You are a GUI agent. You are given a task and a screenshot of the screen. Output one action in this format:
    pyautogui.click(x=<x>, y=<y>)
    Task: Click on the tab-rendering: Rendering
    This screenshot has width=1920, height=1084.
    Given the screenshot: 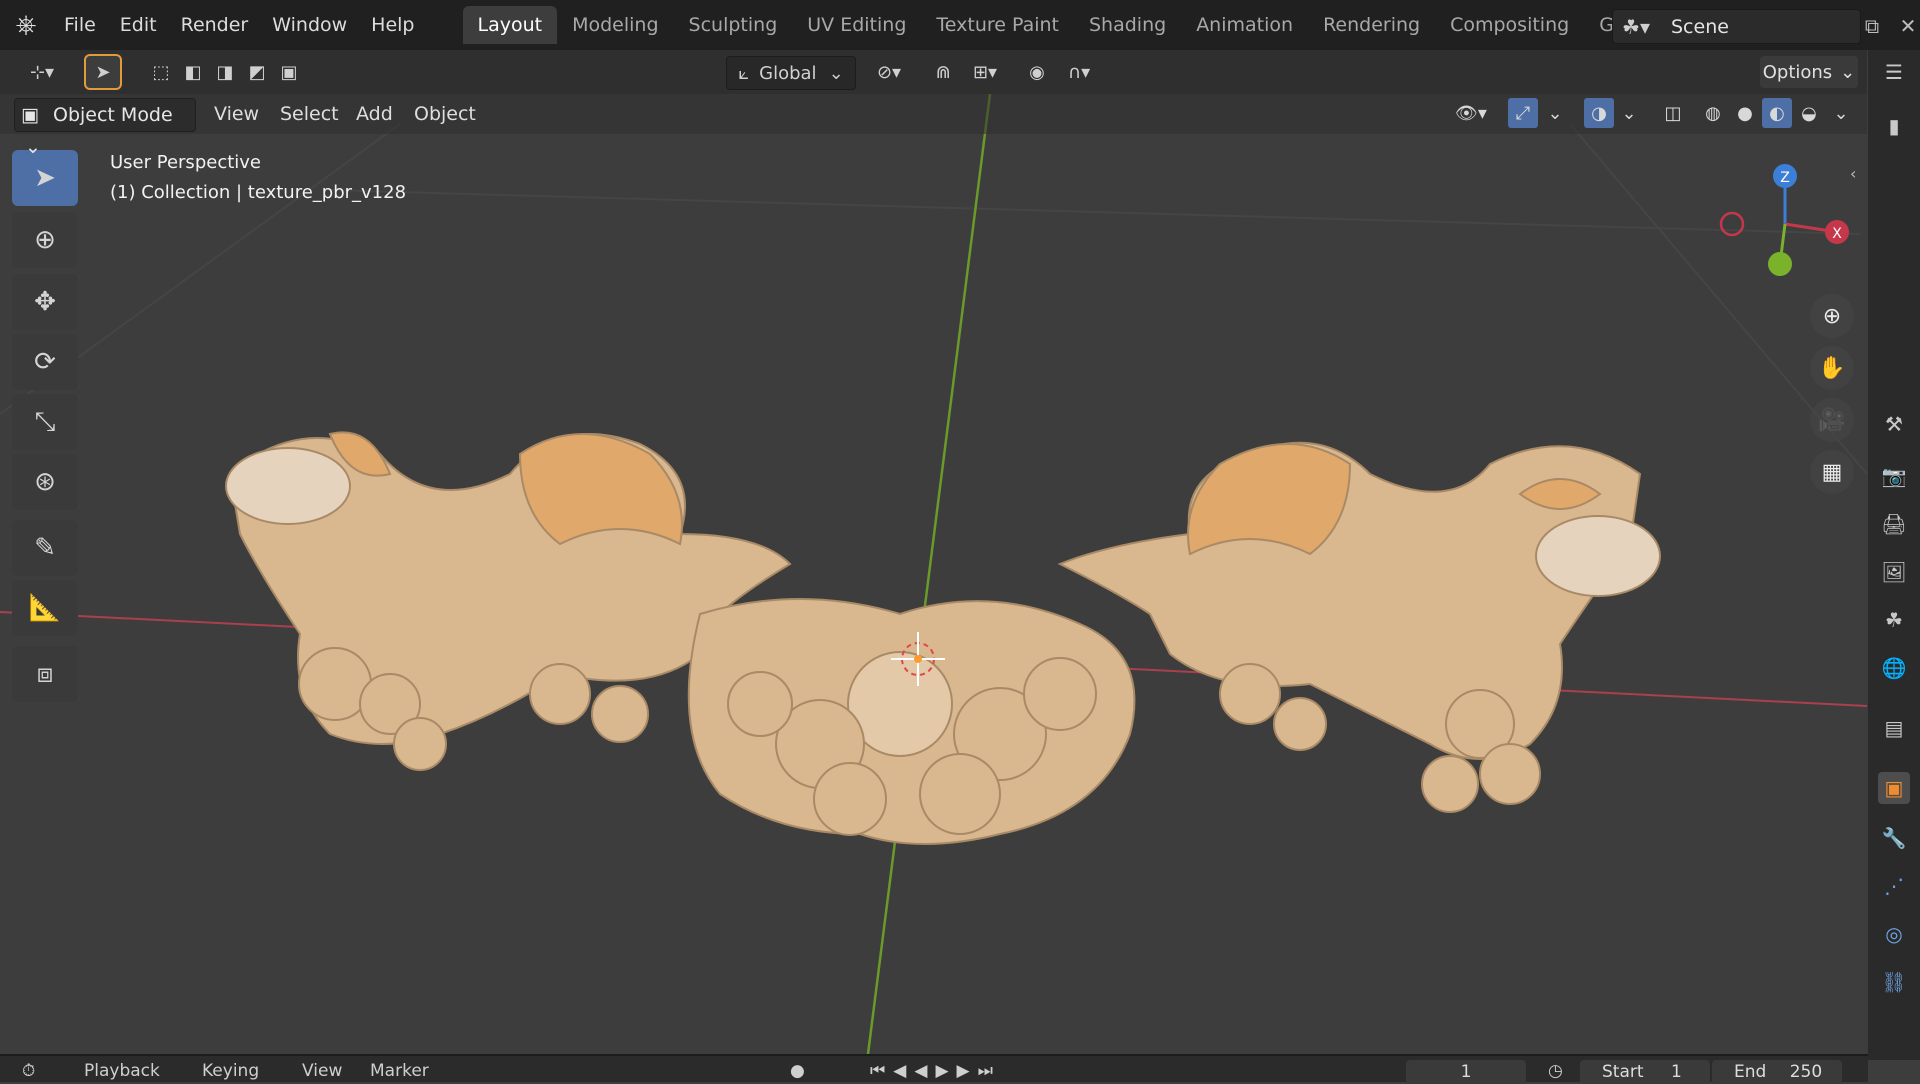 What is the action you would take?
    pyautogui.click(x=1371, y=25)
    